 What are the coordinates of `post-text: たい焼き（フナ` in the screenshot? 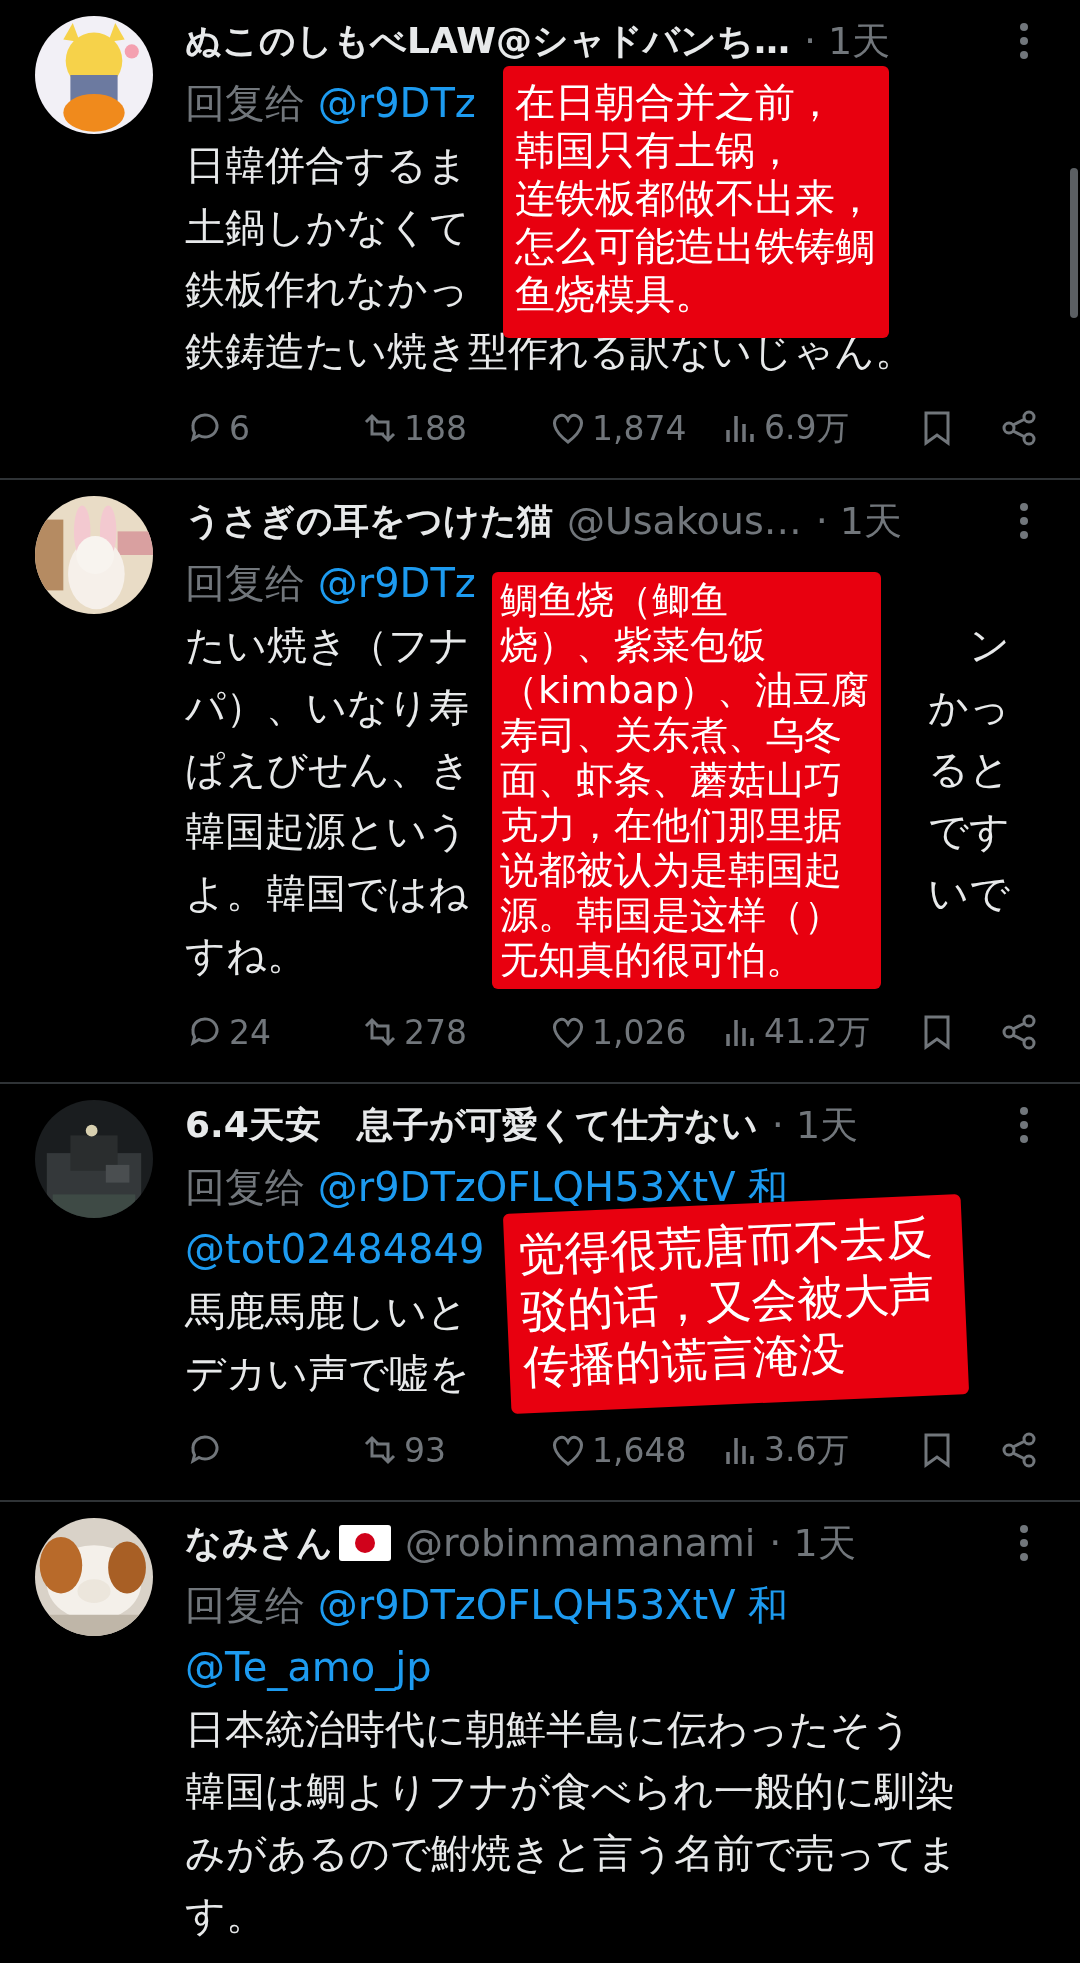 It's located at (327, 645).